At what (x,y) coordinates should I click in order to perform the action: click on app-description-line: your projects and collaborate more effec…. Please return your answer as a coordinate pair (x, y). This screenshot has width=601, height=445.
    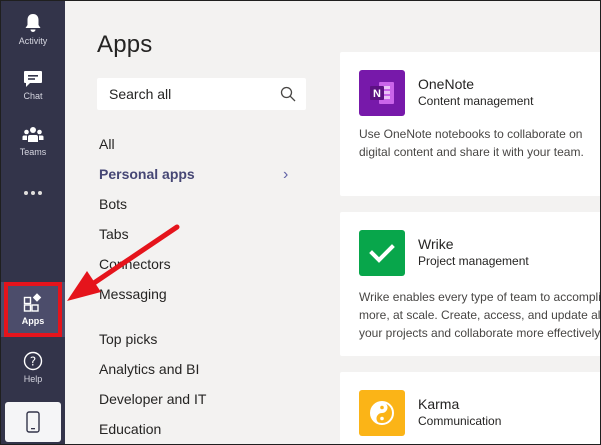
    Looking at the image, I should click on (480, 333).